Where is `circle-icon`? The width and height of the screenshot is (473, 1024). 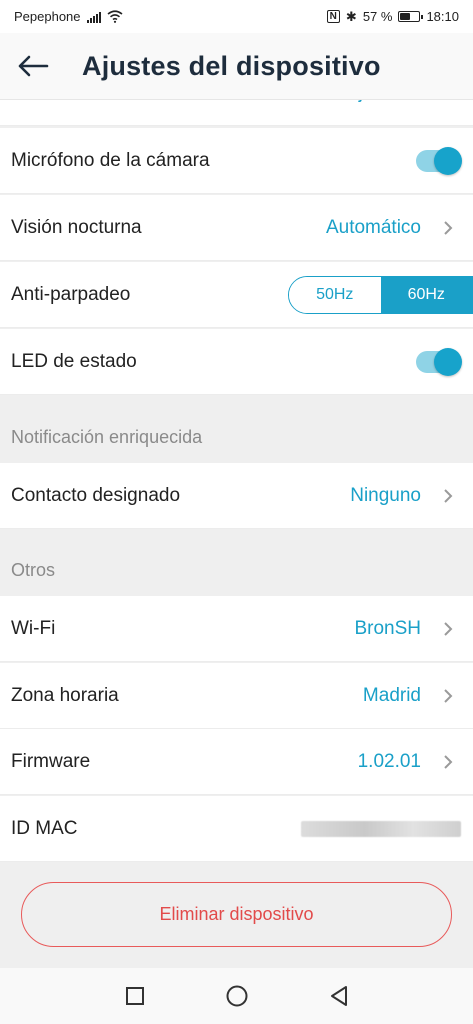
circle-icon is located at coordinates (236, 996).